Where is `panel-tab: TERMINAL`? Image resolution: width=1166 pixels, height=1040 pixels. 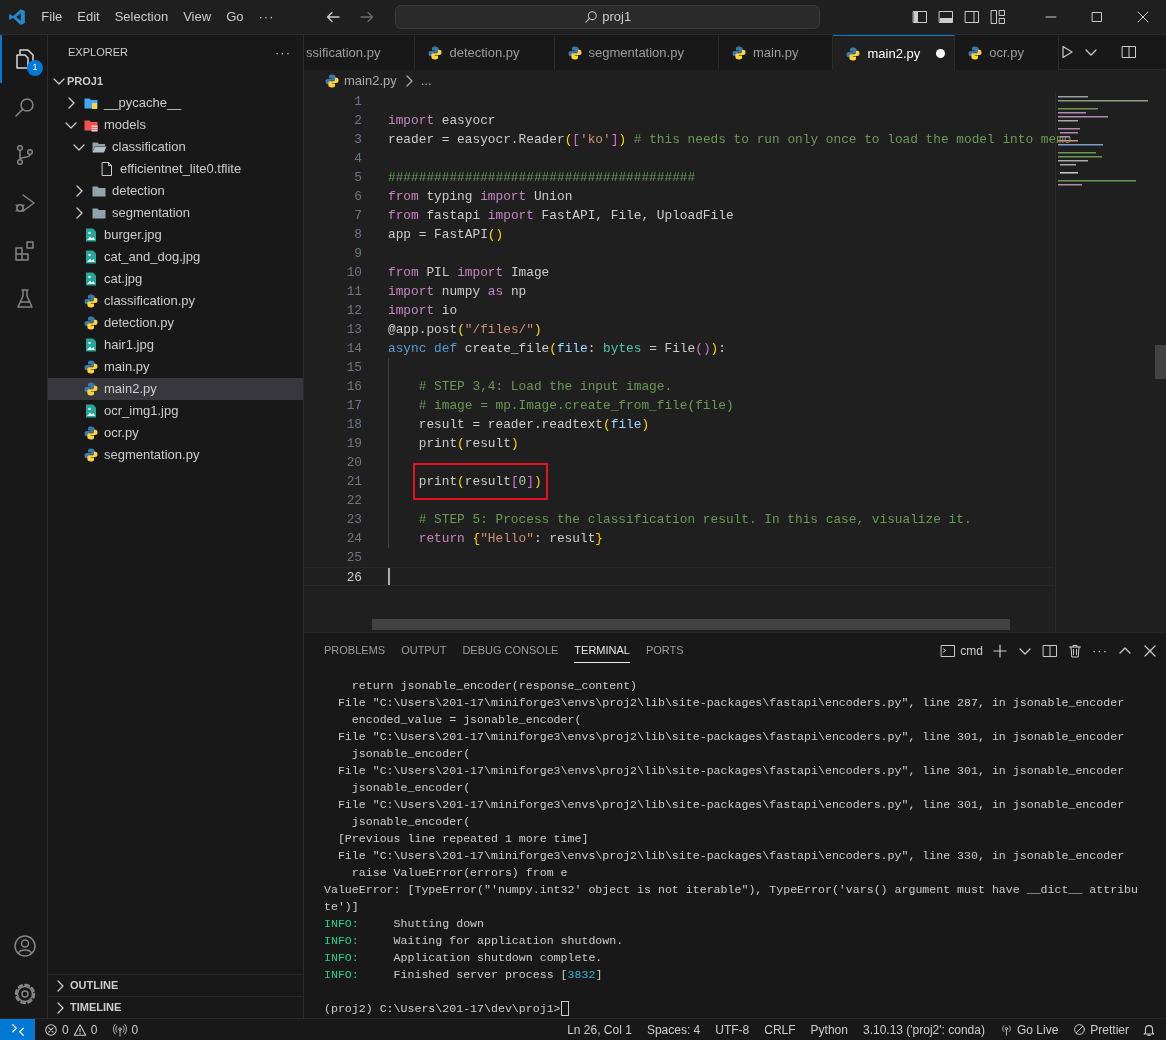 panel-tab: TERMINAL is located at coordinates (602, 650).